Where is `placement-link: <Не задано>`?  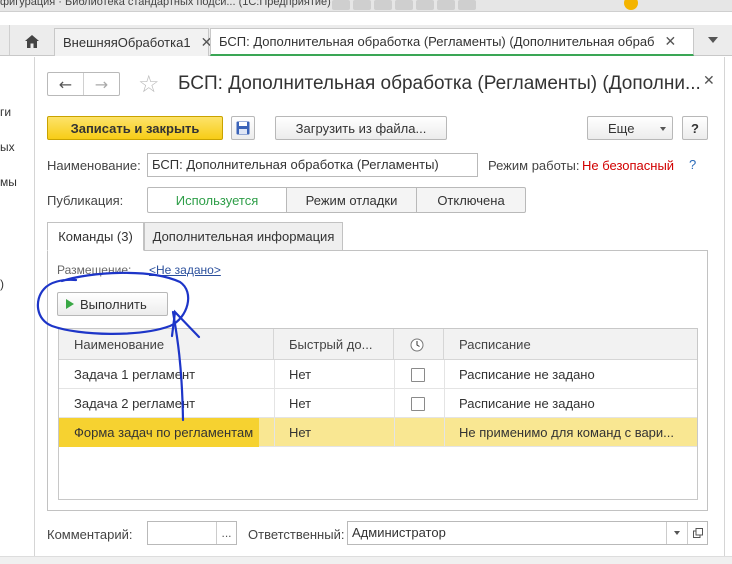 placement-link: <Не задано> is located at coordinates (185, 270).